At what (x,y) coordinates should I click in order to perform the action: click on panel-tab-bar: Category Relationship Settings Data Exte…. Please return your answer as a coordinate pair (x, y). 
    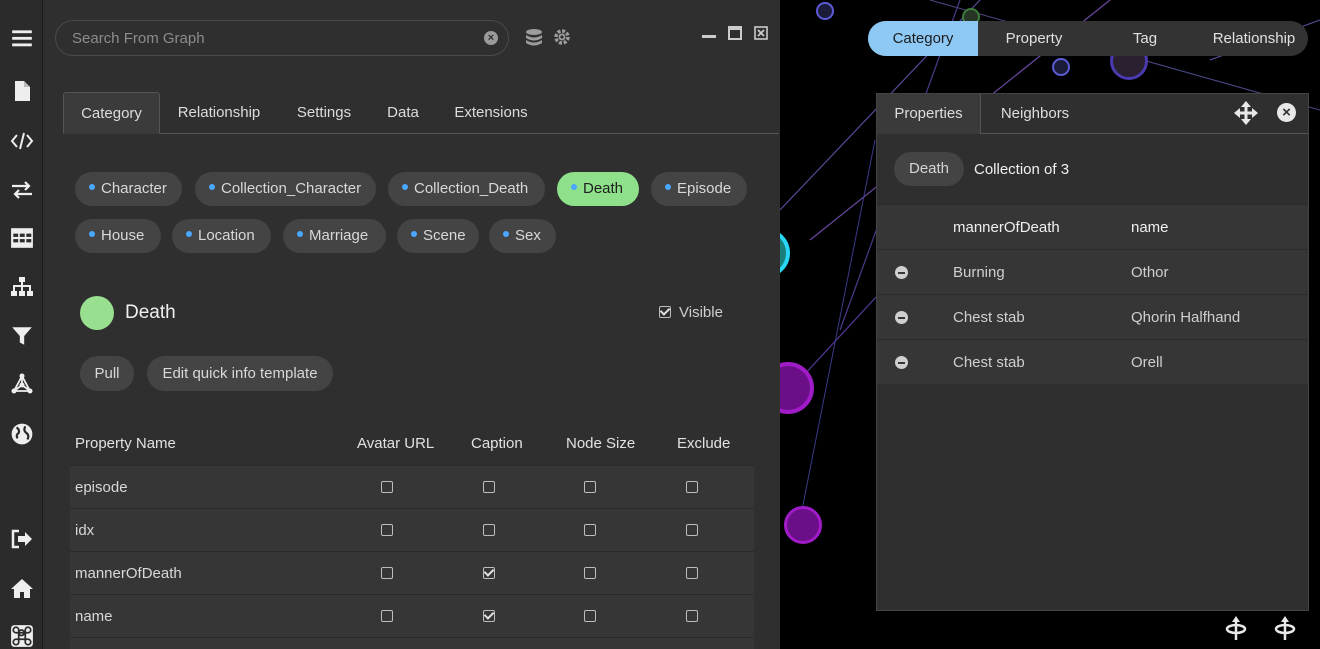
    Looking at the image, I should click on (421, 113).